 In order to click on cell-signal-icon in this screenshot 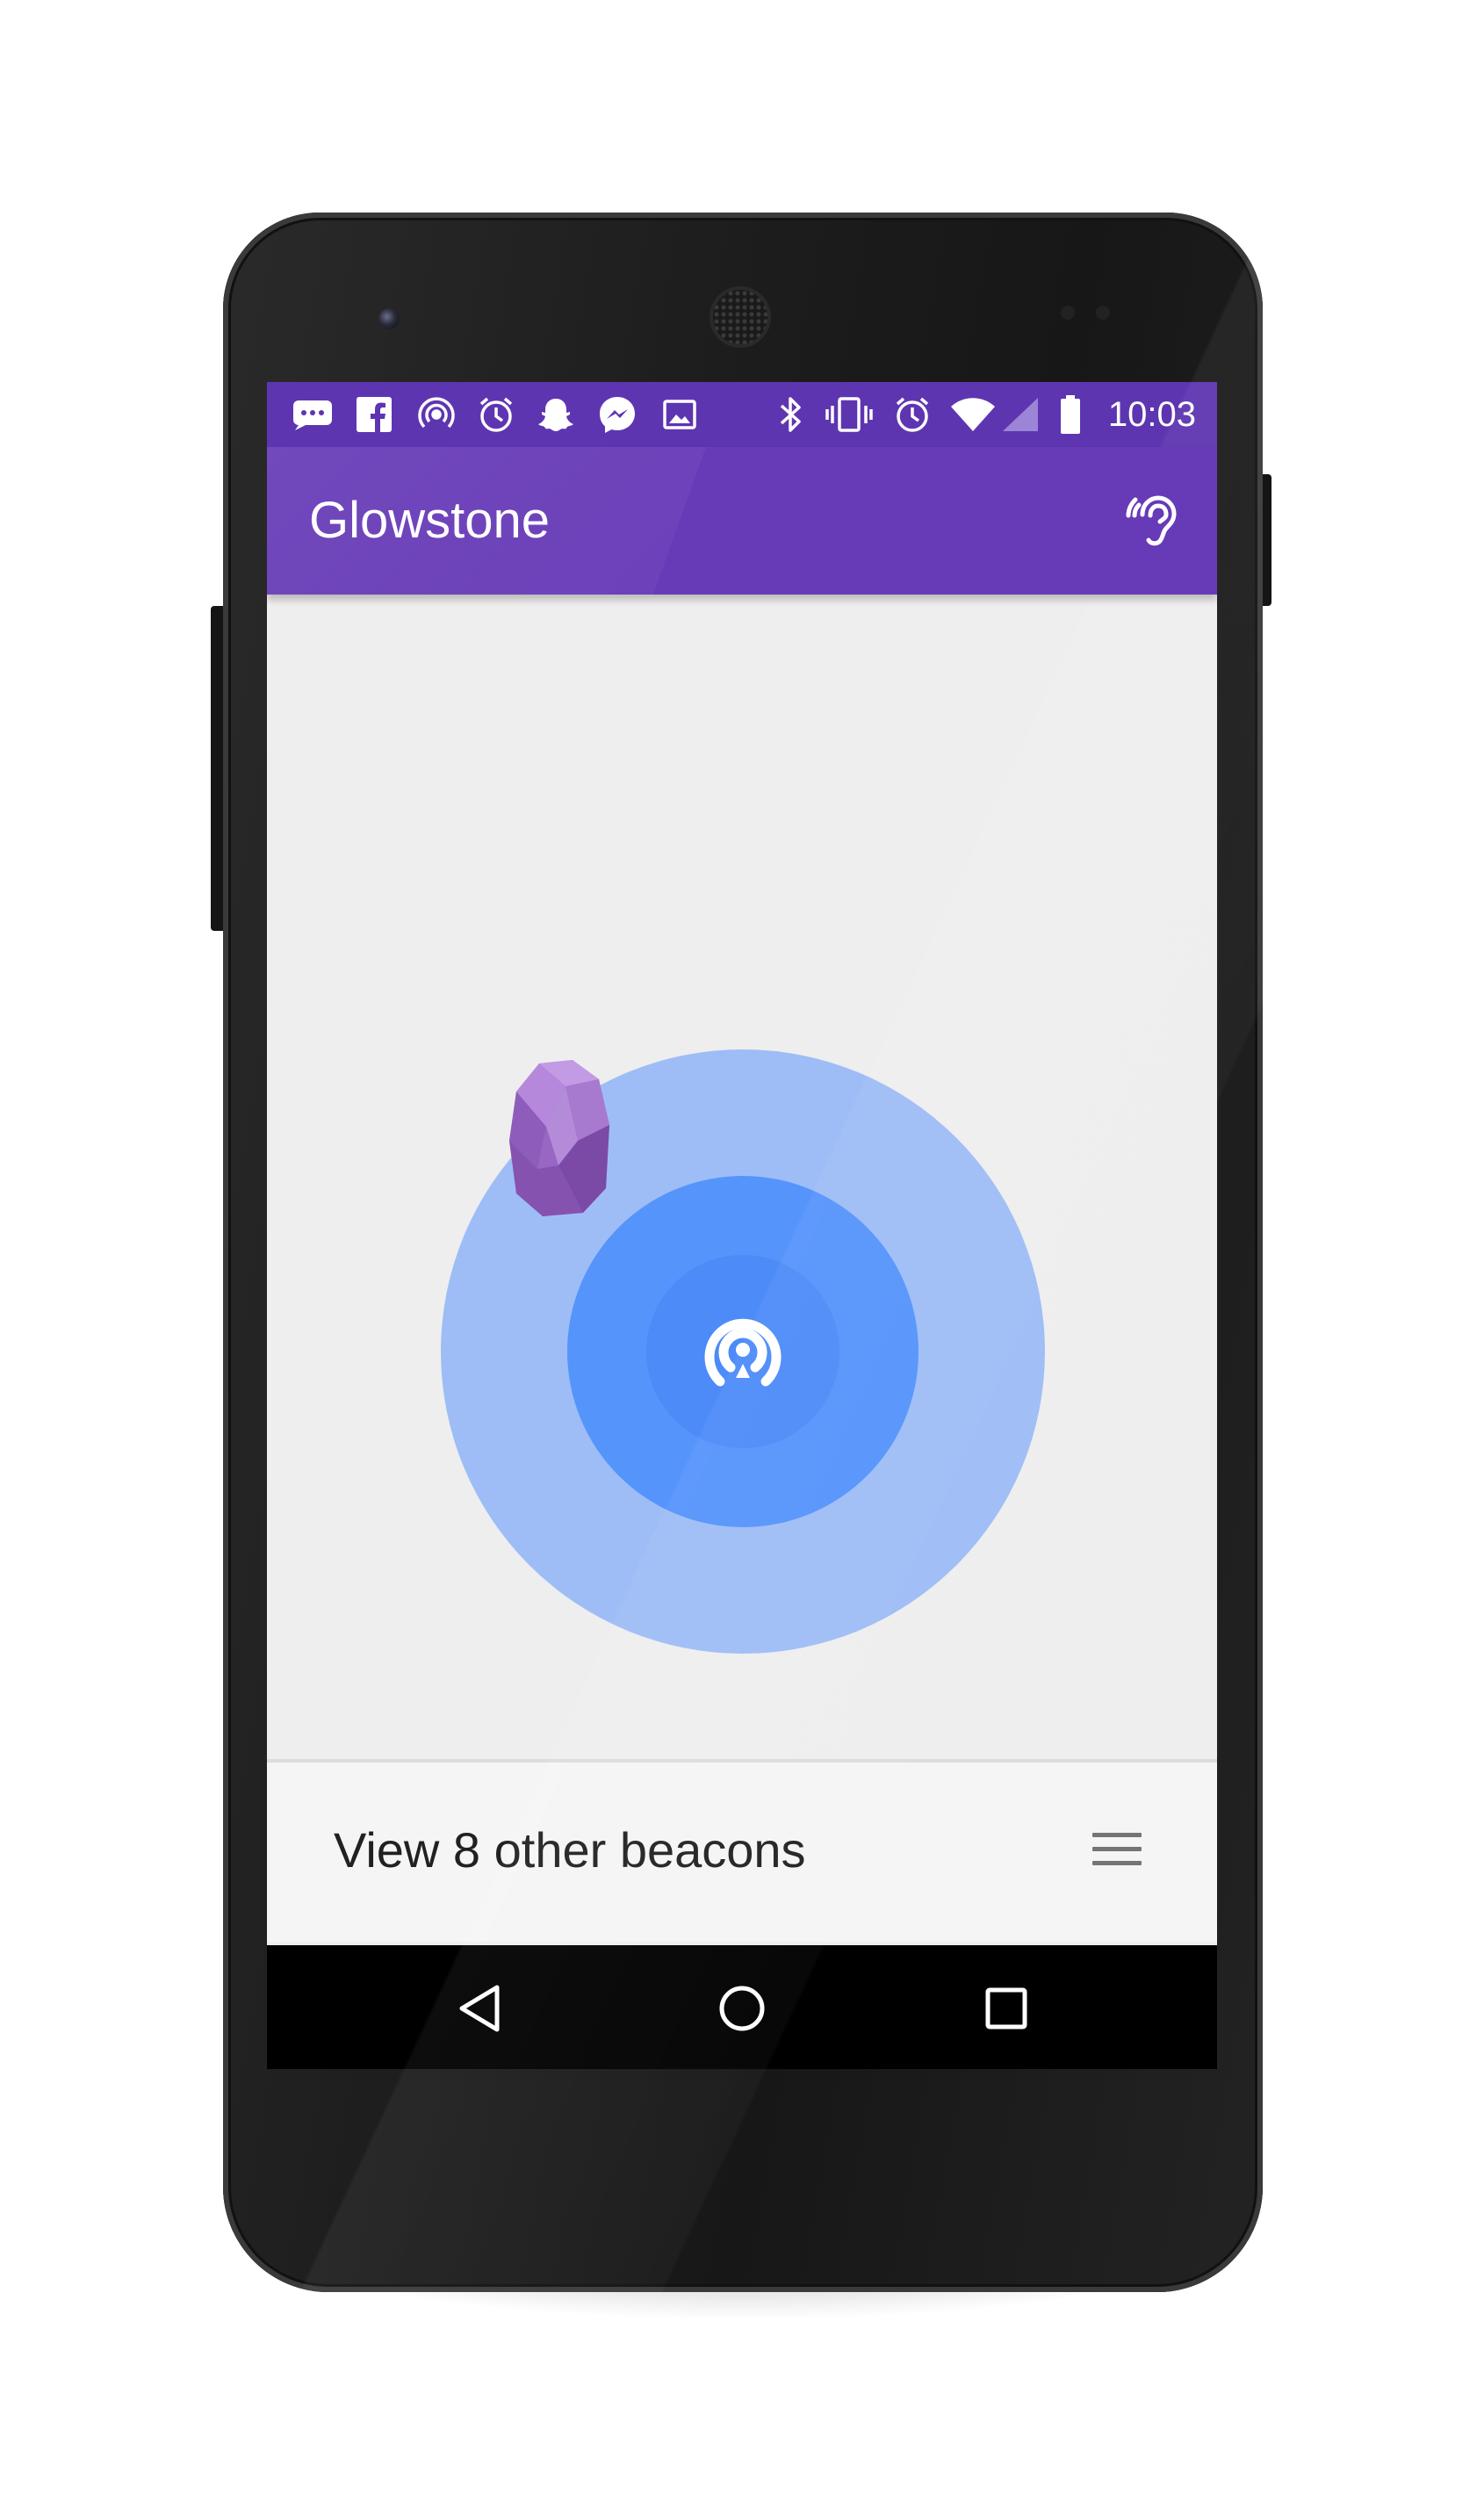, I will do `click(1020, 414)`.